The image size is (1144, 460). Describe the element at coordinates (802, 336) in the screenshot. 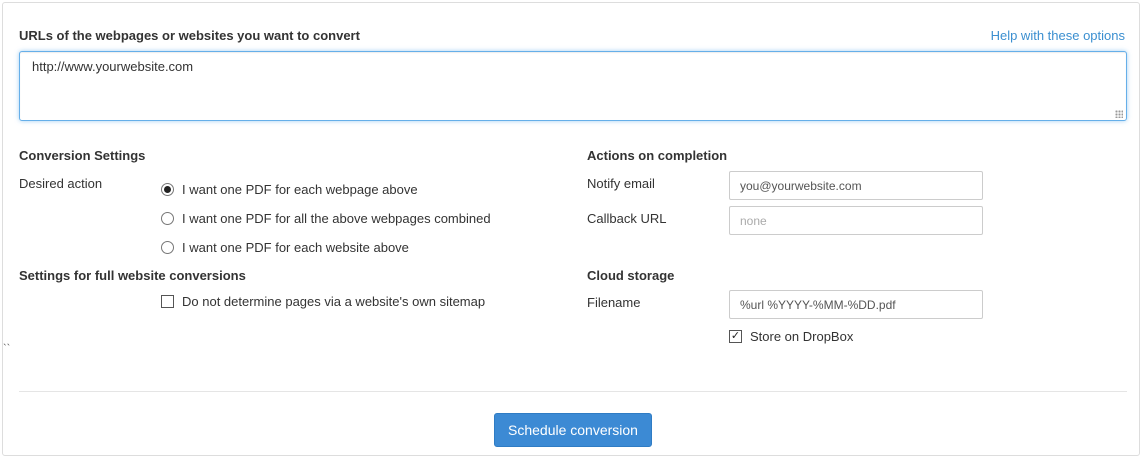

I see `dropbox-checkbox-label: Store on DropBox` at that location.